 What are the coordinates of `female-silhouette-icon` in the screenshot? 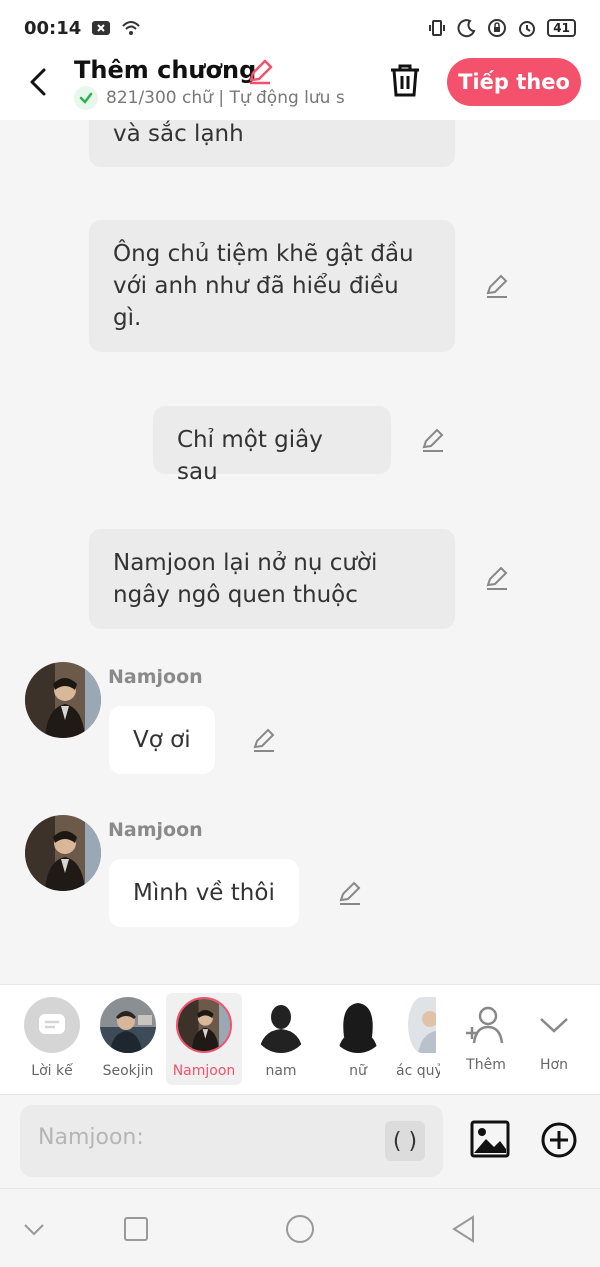 It's located at (358, 1025).